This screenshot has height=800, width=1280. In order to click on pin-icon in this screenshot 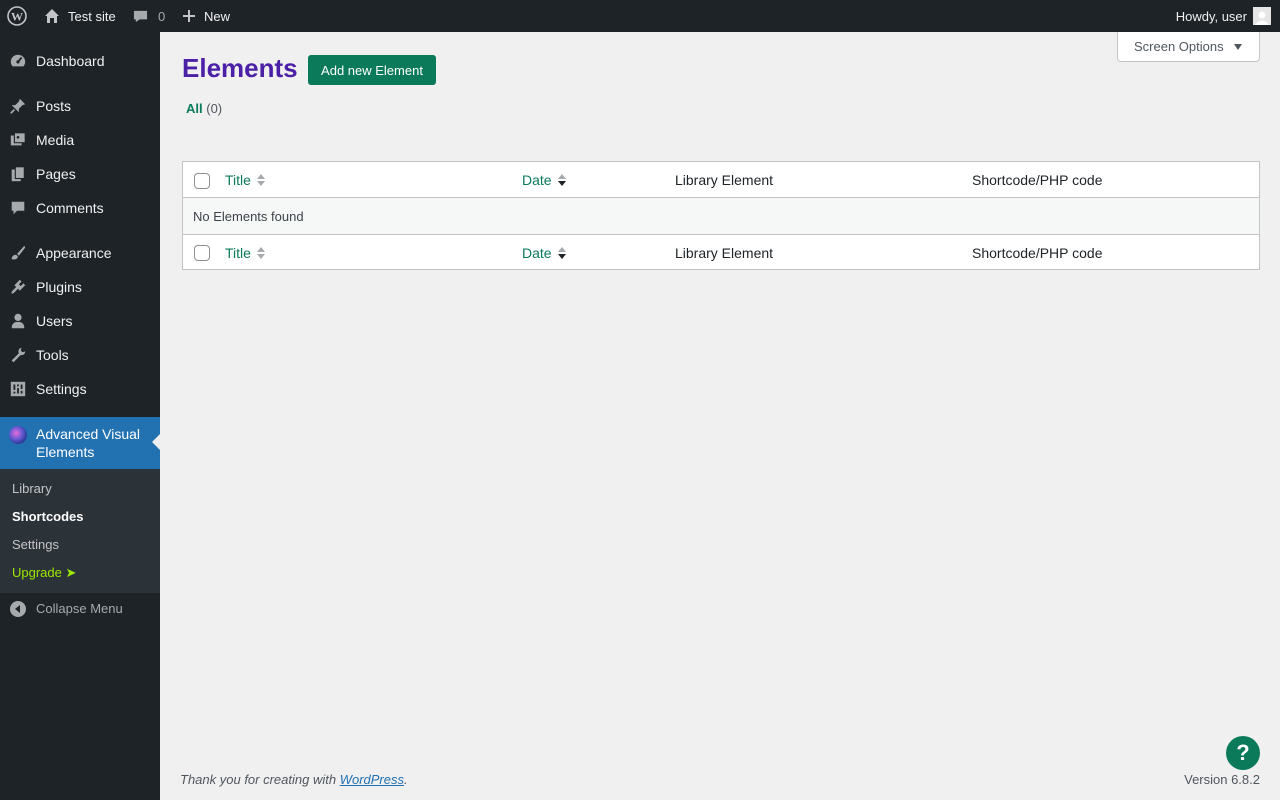, I will do `click(18, 106)`.